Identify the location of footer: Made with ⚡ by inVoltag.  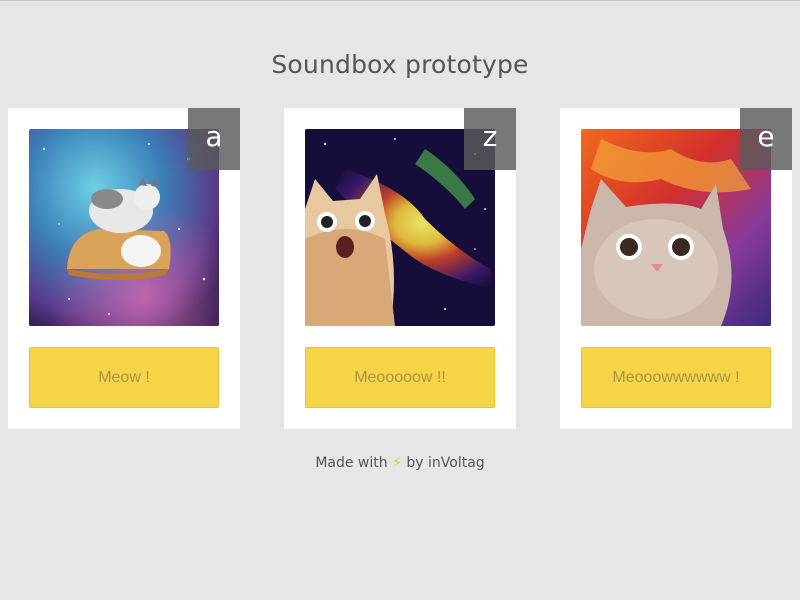
(400, 463).